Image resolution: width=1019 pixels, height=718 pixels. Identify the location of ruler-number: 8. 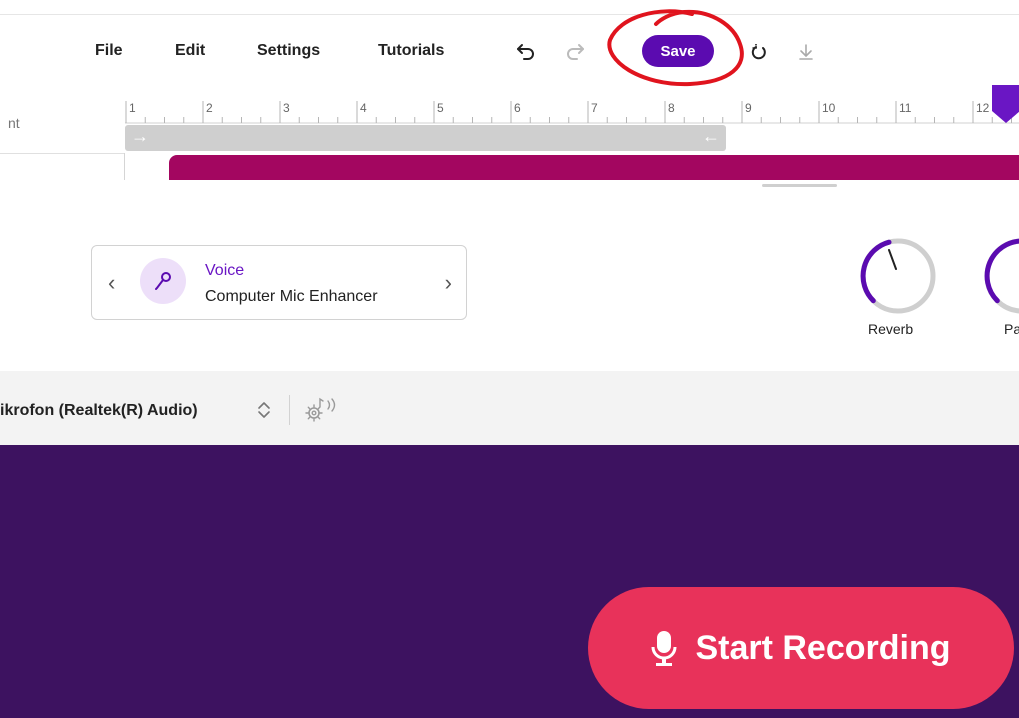
(671, 108).